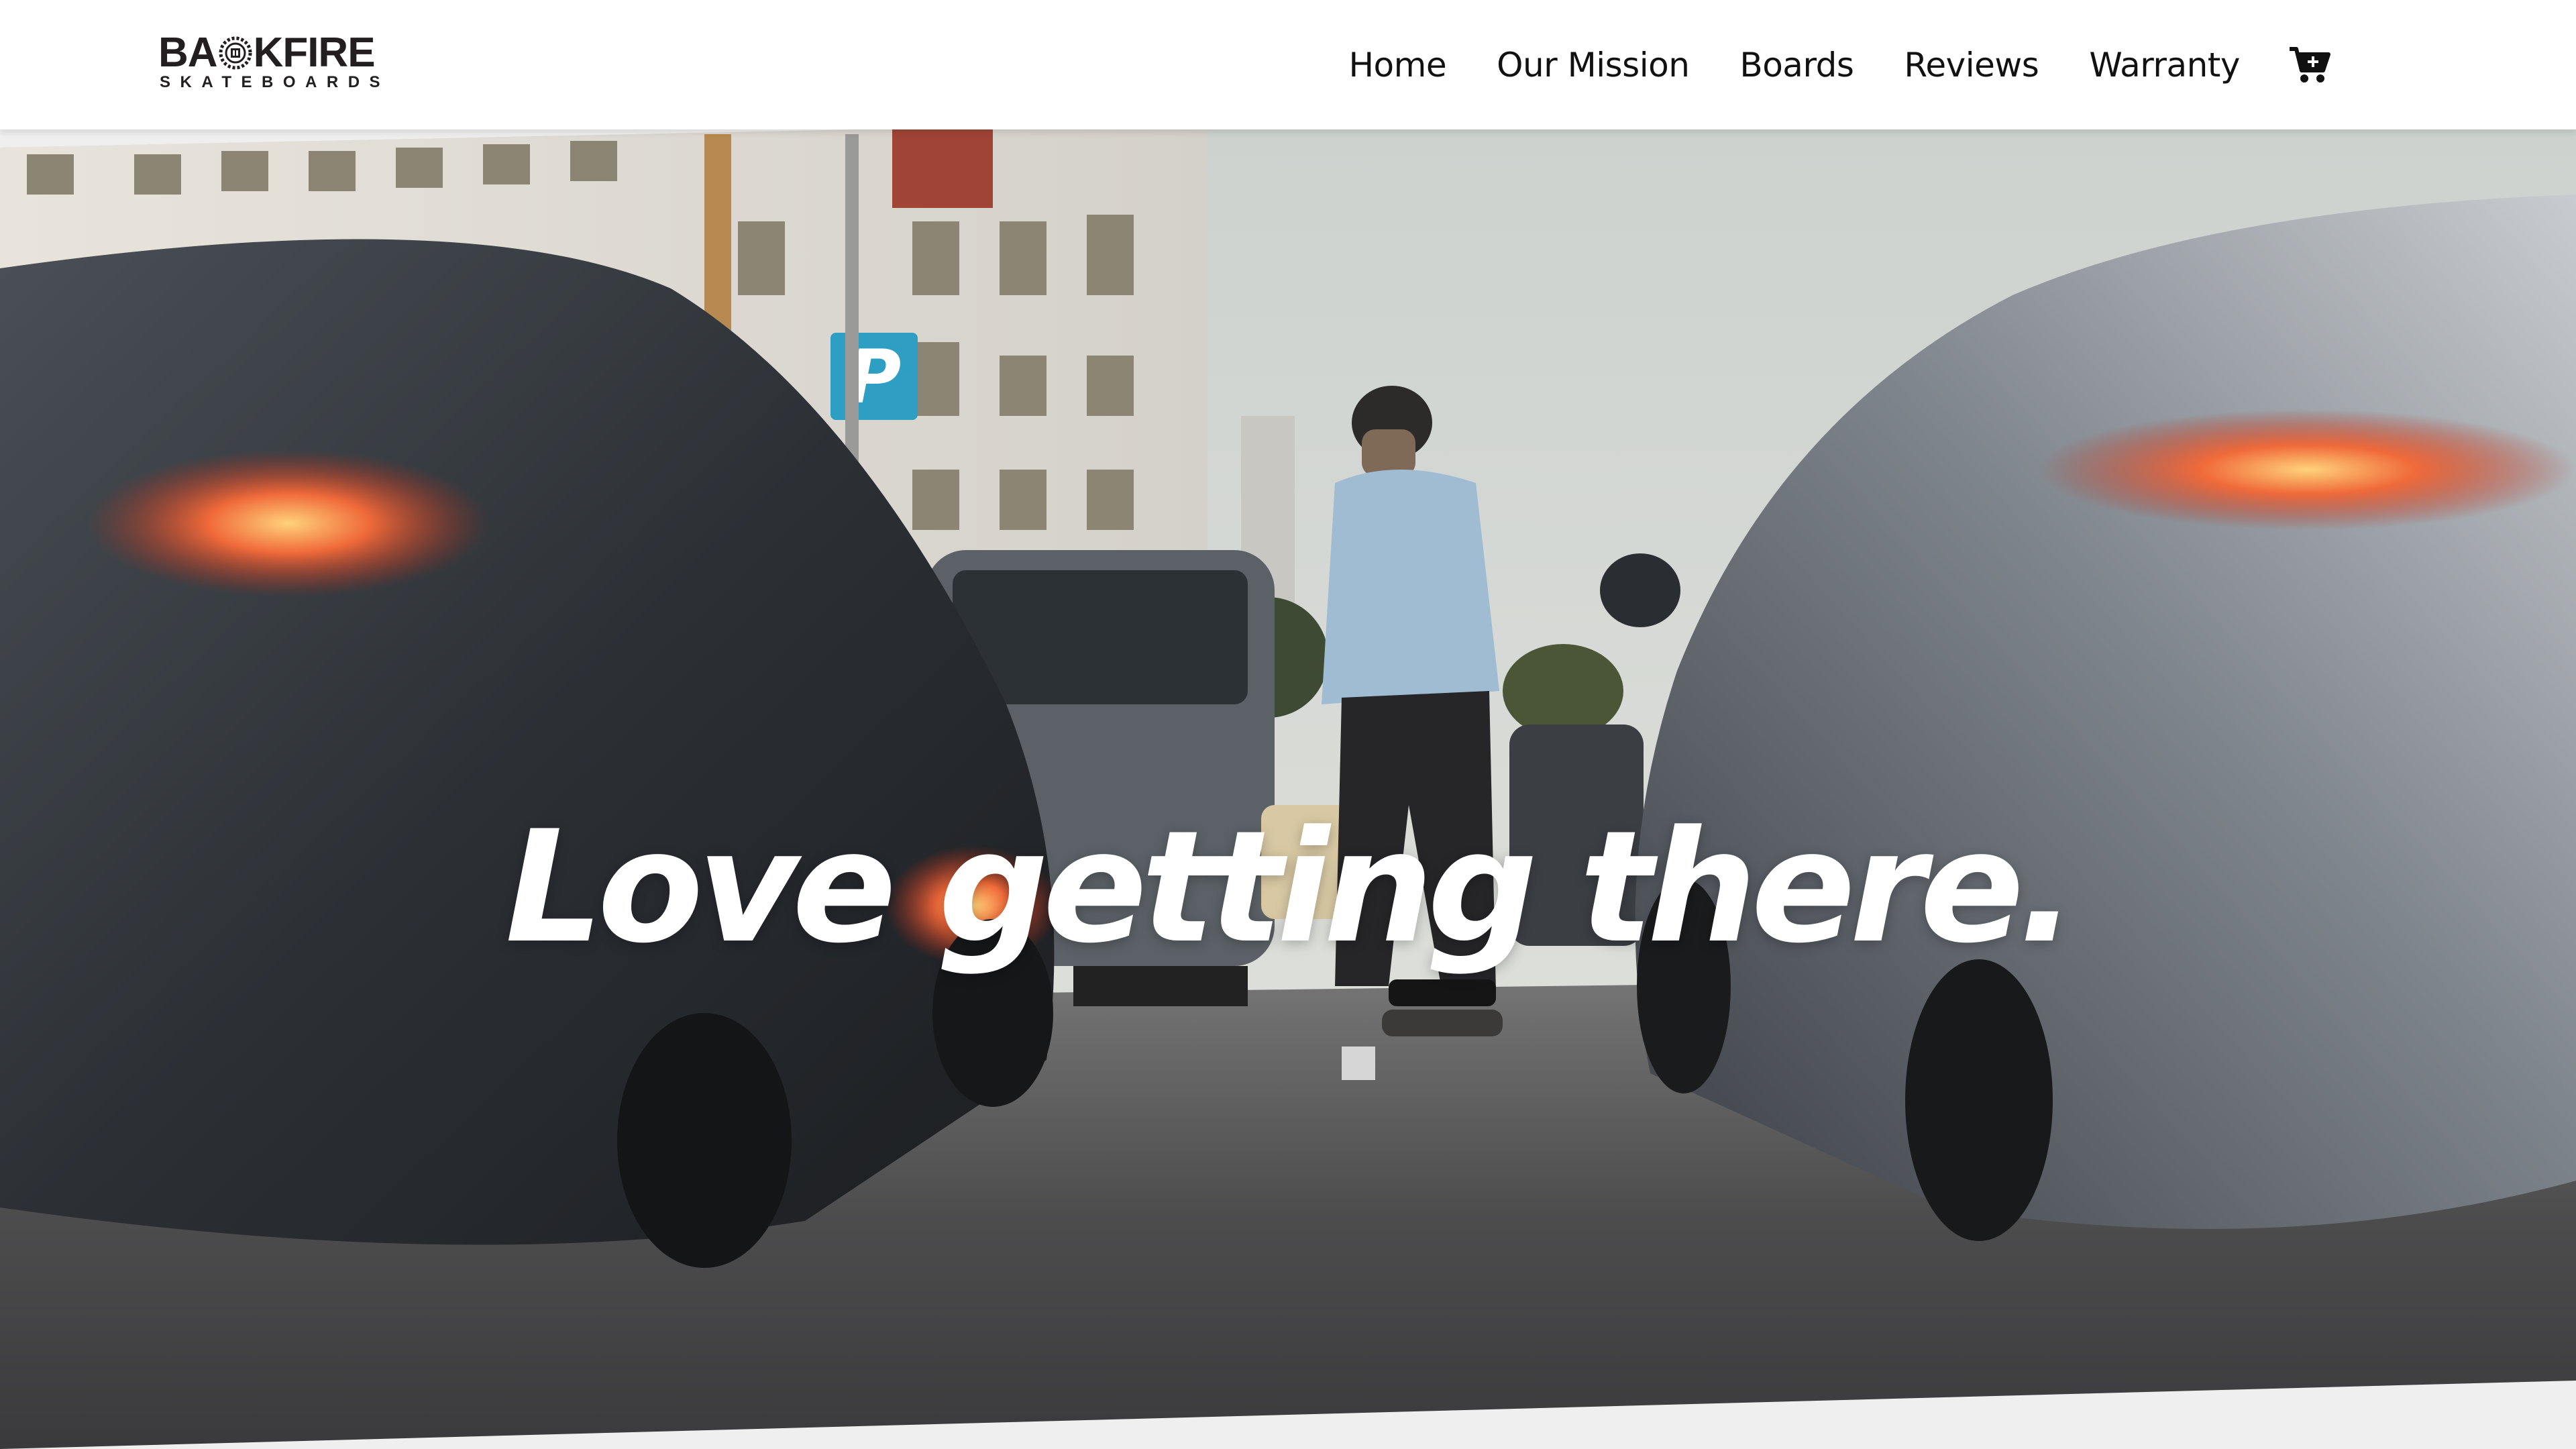  I want to click on nav-our-mission: Our Mission, so click(1593, 65).